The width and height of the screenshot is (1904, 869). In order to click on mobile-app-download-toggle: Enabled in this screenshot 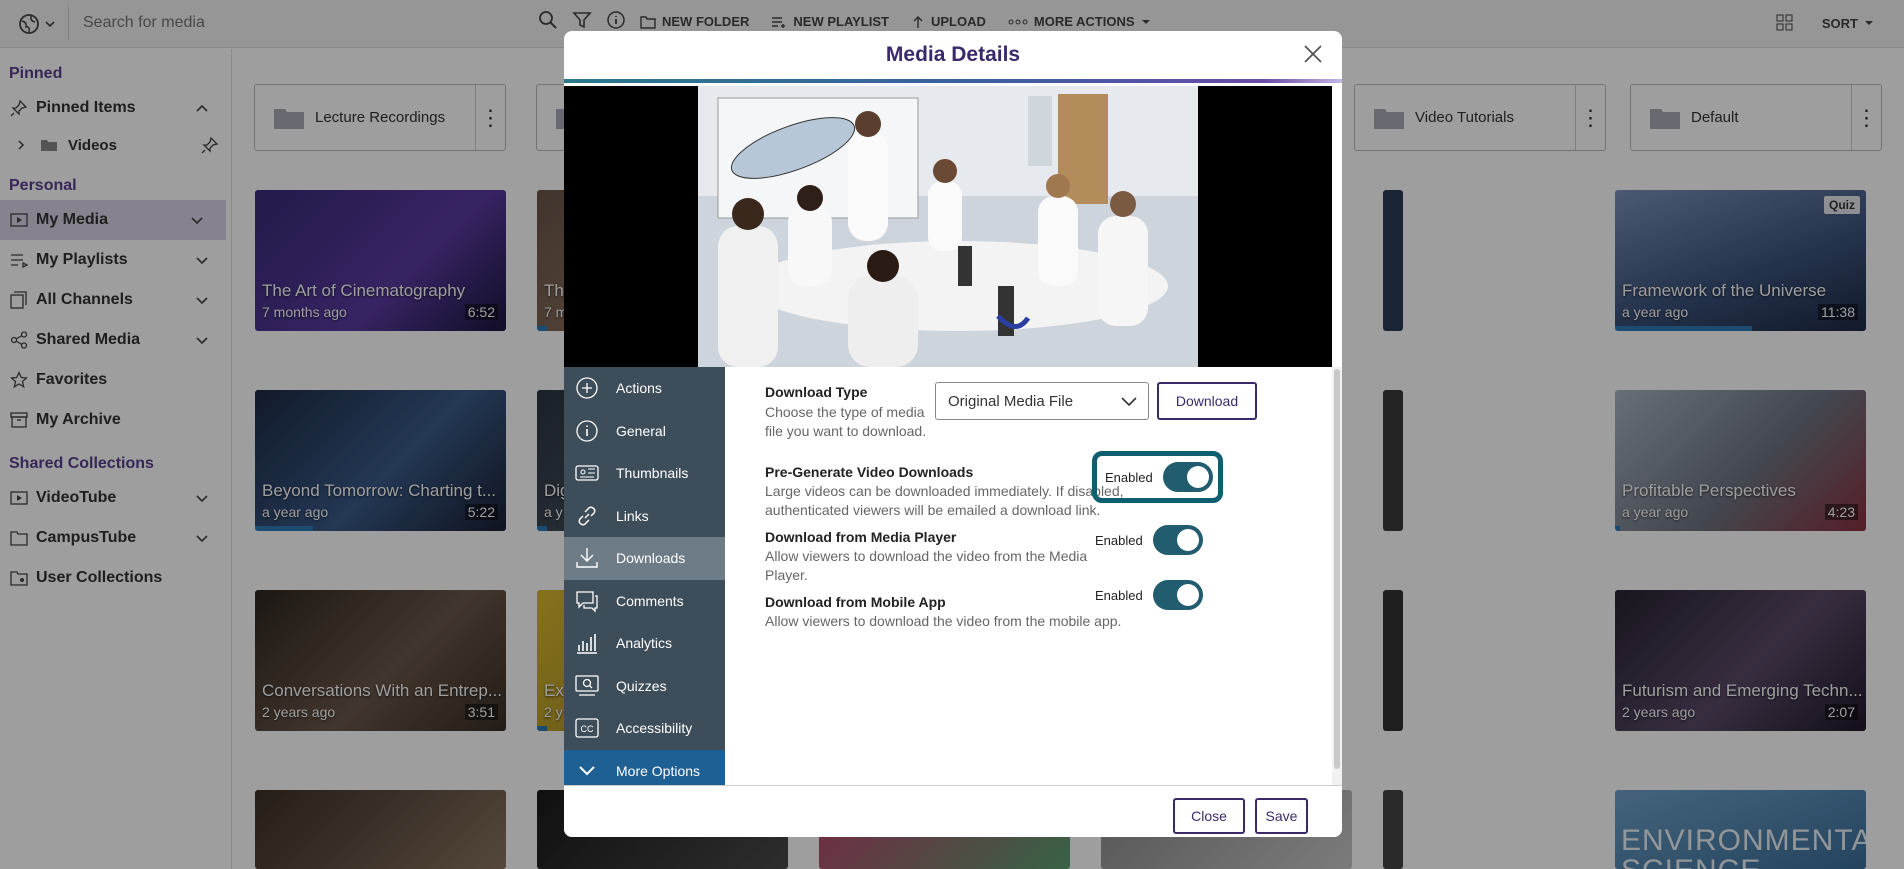, I will do `click(1149, 595)`.